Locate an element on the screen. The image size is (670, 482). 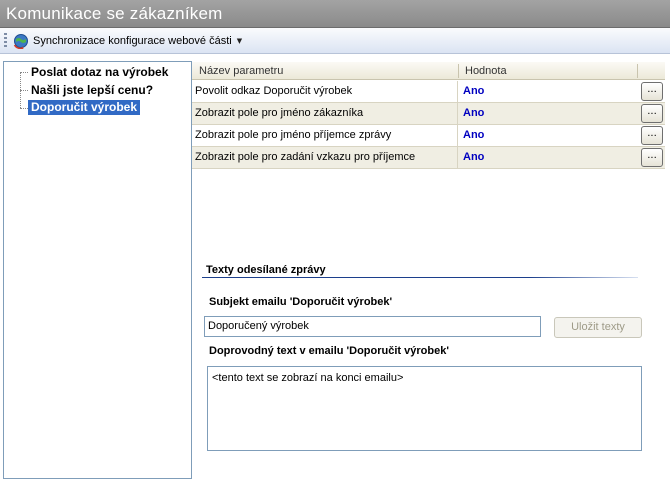
subject-label: Subjekt emailu 'Doporučit výrobek' is located at coordinates (301, 302).